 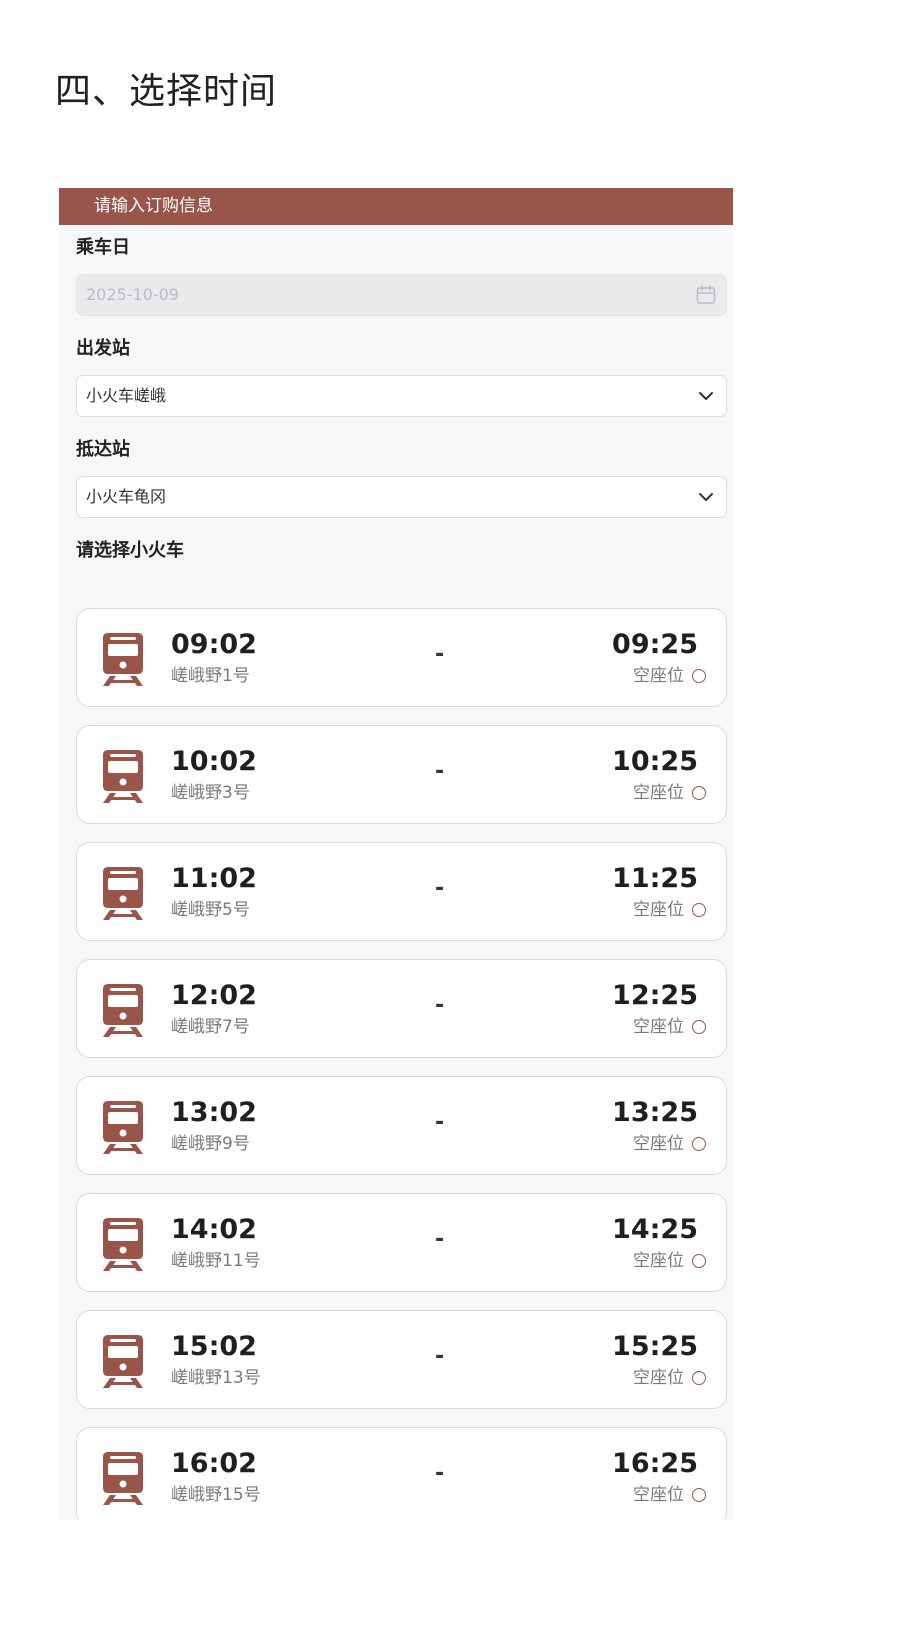 What do you see at coordinates (655, 1112) in the screenshot?
I see `arrival-time: 13:25` at bounding box center [655, 1112].